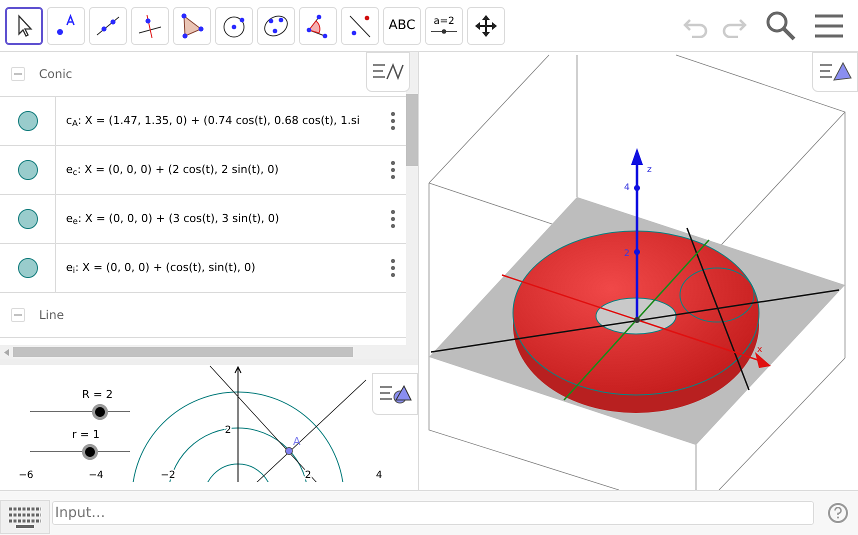  I want to click on algebra-formula: e$_{e}$: X = (0, 0, 0) + (3 cos(t), 3 sin(t), 0), so click(172, 219).